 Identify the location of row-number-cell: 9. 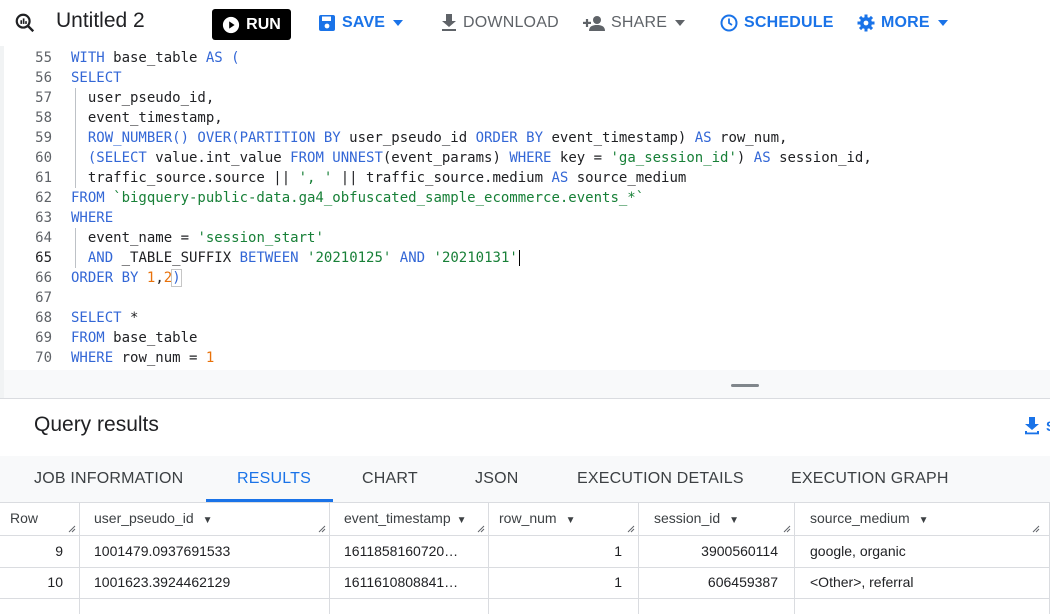
(40, 551).